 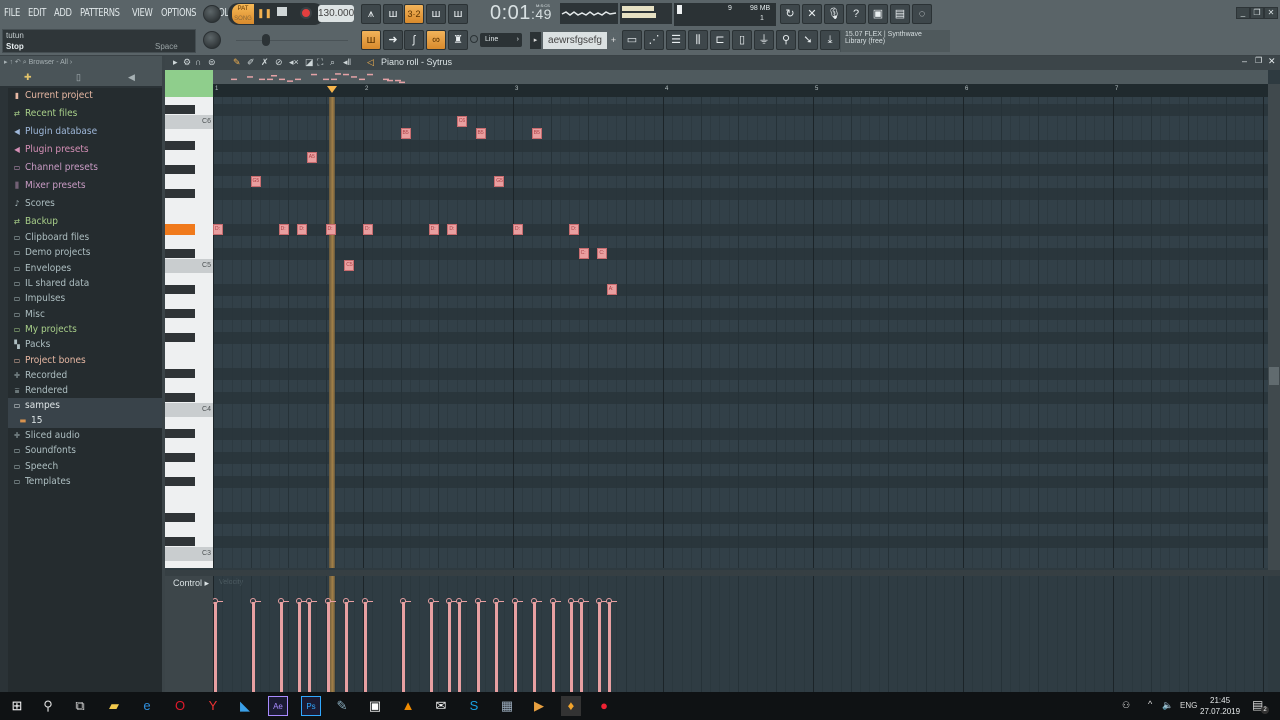 I want to click on vertical-scrollbar, so click(x=1274, y=327).